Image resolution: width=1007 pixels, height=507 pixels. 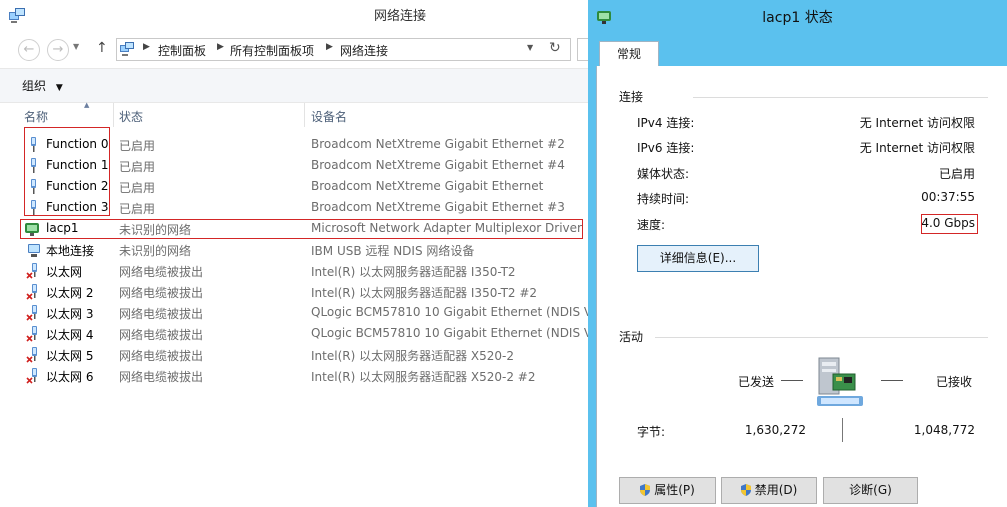 What do you see at coordinates (667, 490) in the screenshot?
I see `properties-button: 属性(P)` at bounding box center [667, 490].